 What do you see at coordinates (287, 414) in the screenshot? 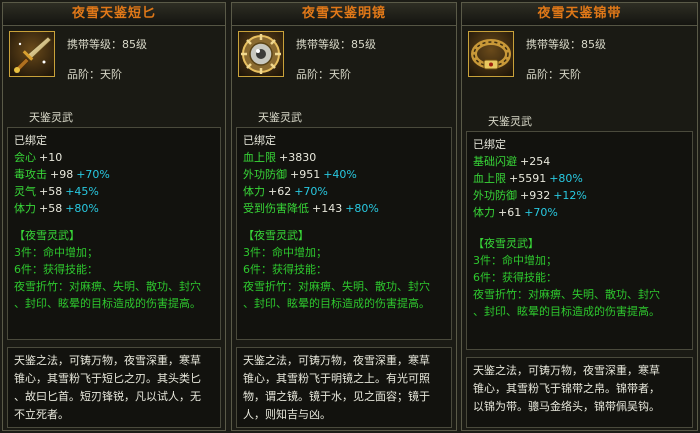
I see `lore-line: 人，则知吉与凶。` at bounding box center [287, 414].